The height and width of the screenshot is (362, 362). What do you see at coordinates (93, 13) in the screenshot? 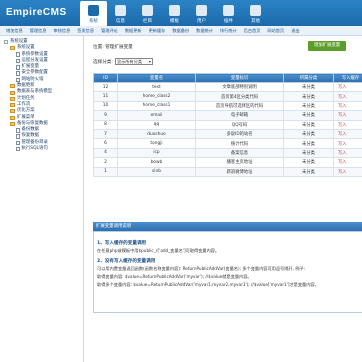
I see `top-nav-item: 系统` at bounding box center [93, 13].